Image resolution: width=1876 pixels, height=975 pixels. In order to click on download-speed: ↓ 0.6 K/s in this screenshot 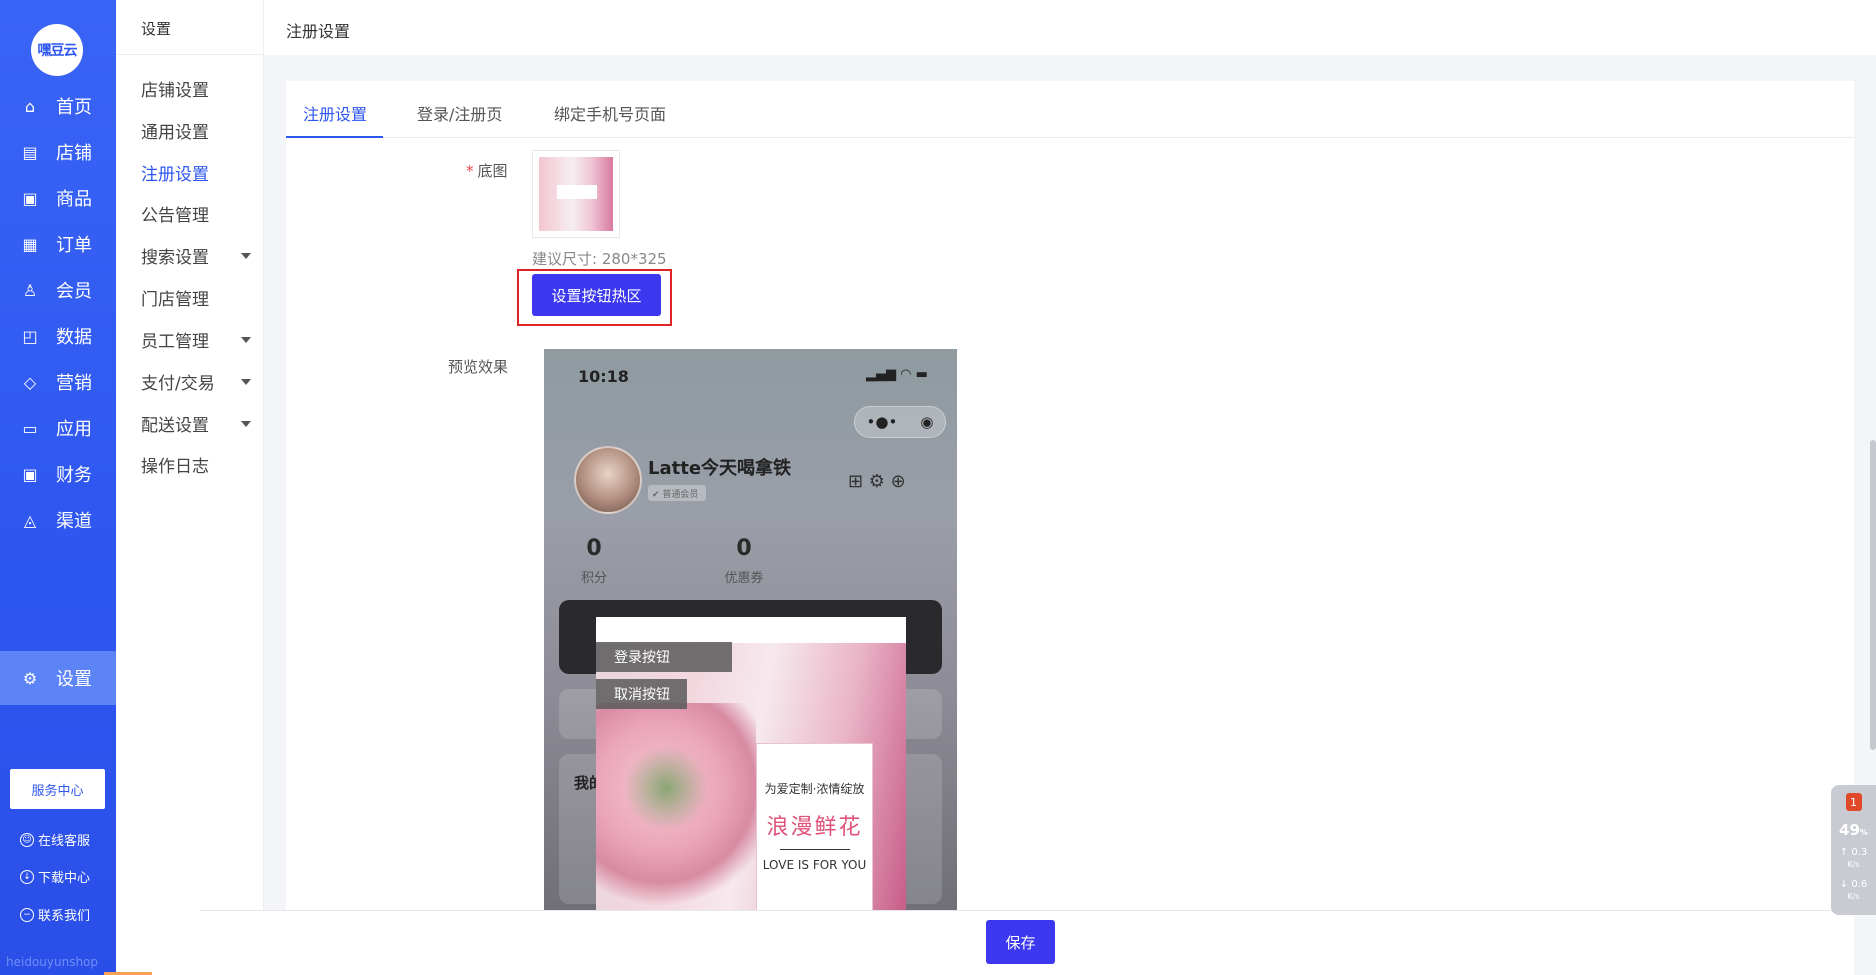, I will do `click(1853, 890)`.